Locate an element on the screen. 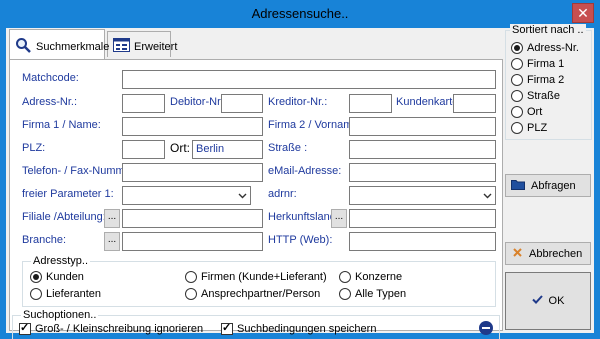 The height and width of the screenshot is (339, 600). abfragen-button: Abfragen is located at coordinates (548, 185).